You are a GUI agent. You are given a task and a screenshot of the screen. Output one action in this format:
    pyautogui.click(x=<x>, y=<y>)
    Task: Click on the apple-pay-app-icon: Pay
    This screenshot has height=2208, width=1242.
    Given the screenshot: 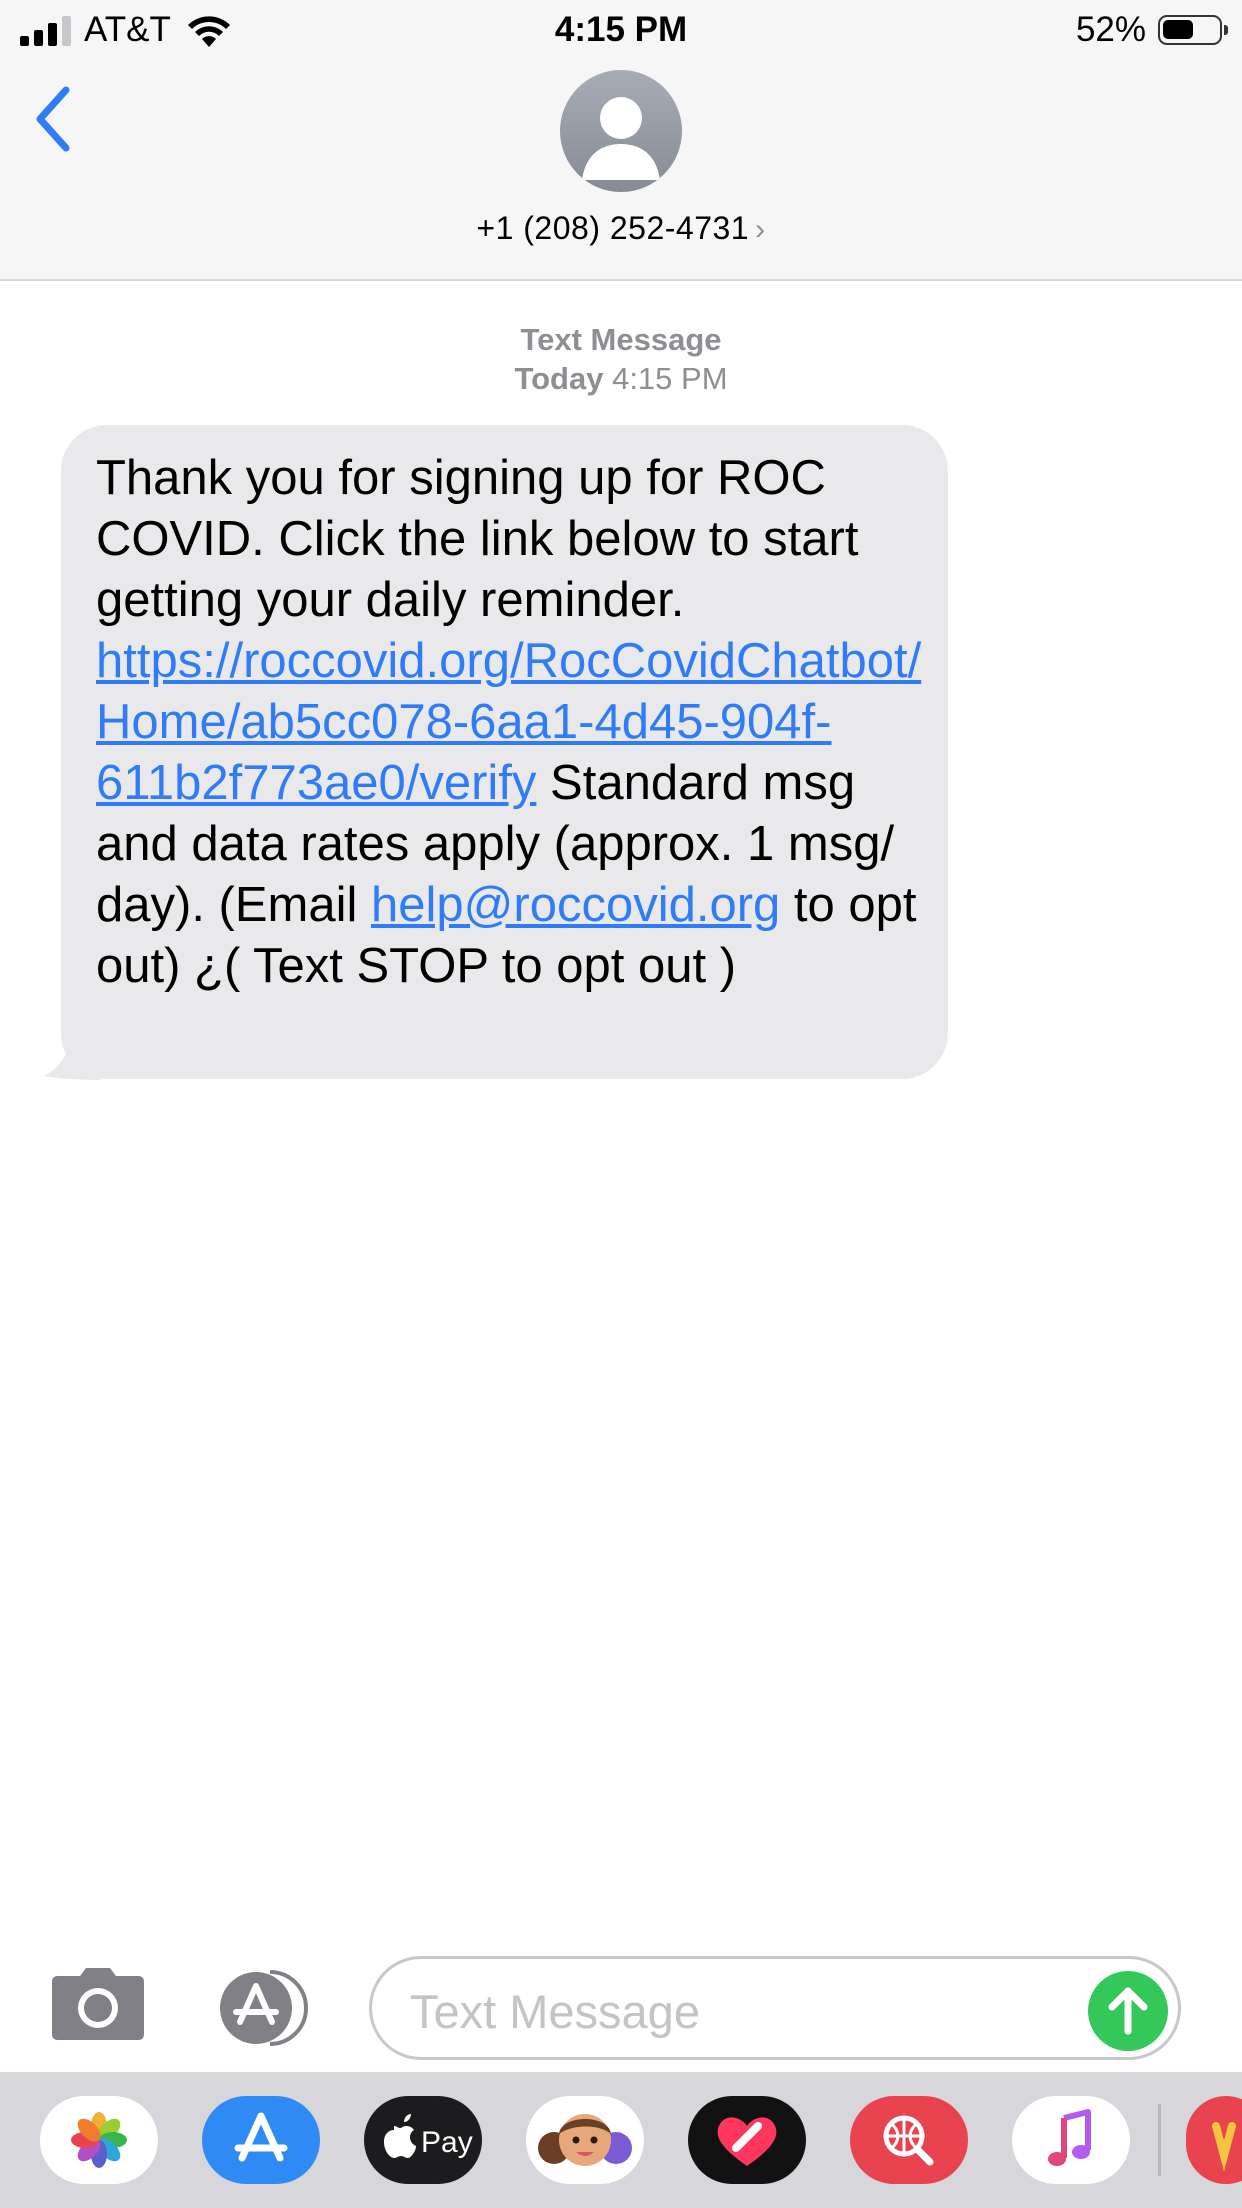 What is the action you would take?
    pyautogui.click(x=423, y=2140)
    